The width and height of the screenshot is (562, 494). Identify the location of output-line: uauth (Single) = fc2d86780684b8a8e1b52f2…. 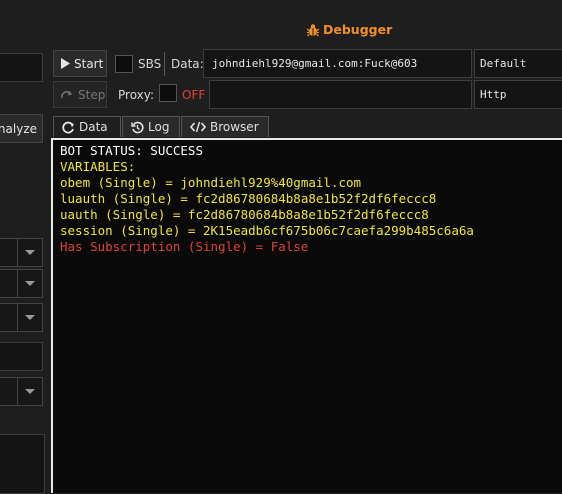
(244, 214).